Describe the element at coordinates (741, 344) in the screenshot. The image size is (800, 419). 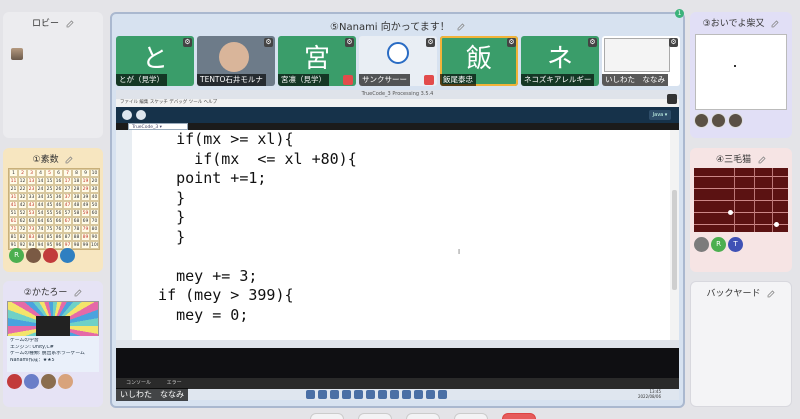
I see `room-backyard-panel: バックヤード` at that location.